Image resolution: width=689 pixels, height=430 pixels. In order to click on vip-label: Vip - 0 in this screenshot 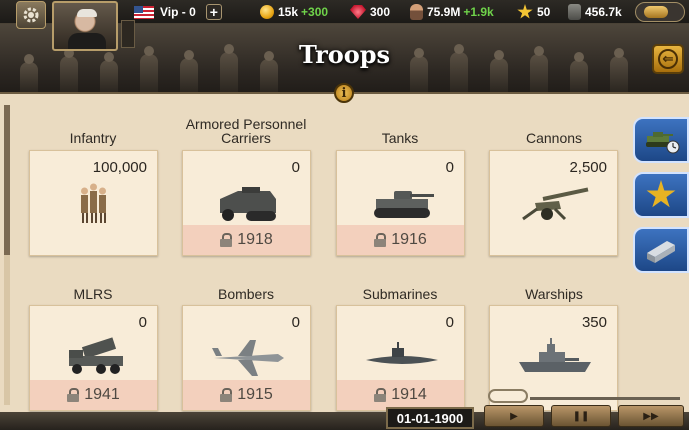, I will do `click(178, 12)`.